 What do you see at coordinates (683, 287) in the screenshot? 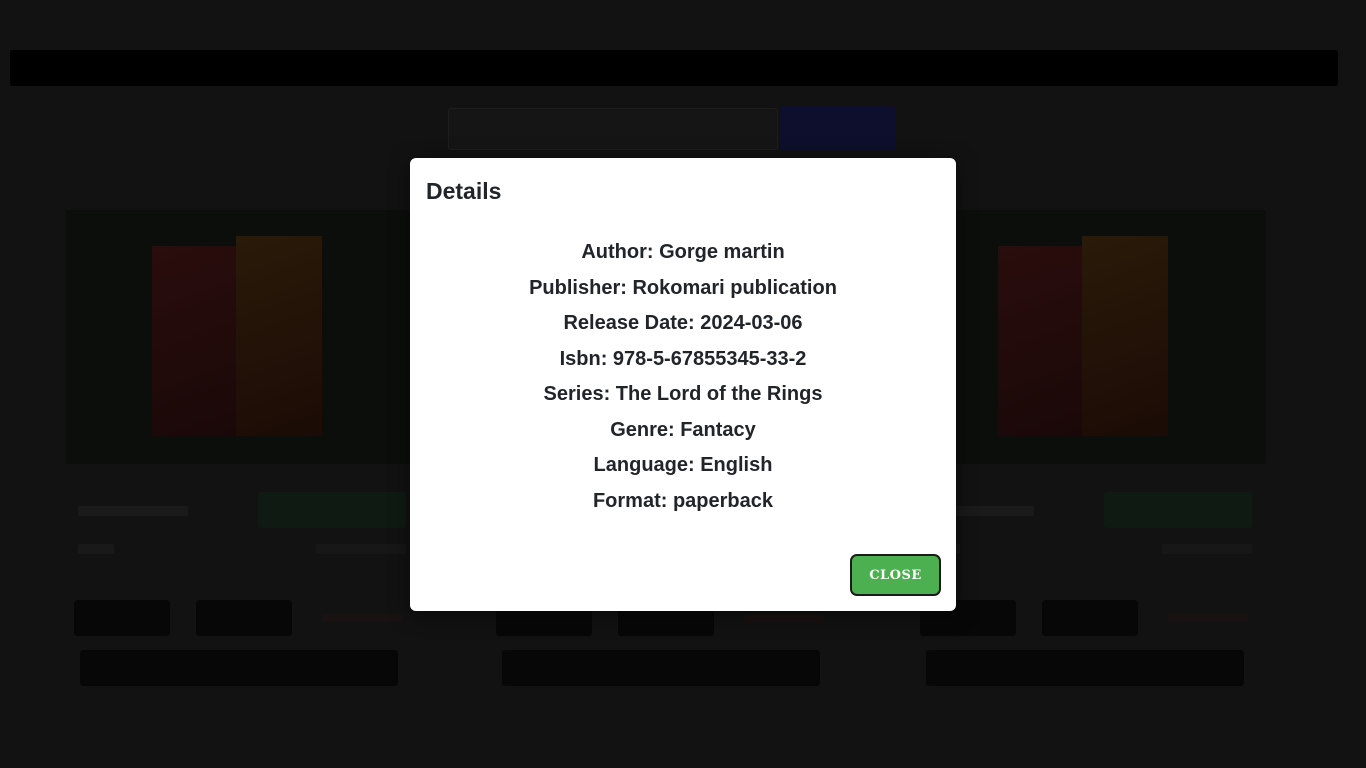
I see `detail-publisher: Publisher: Rokomari publication` at bounding box center [683, 287].